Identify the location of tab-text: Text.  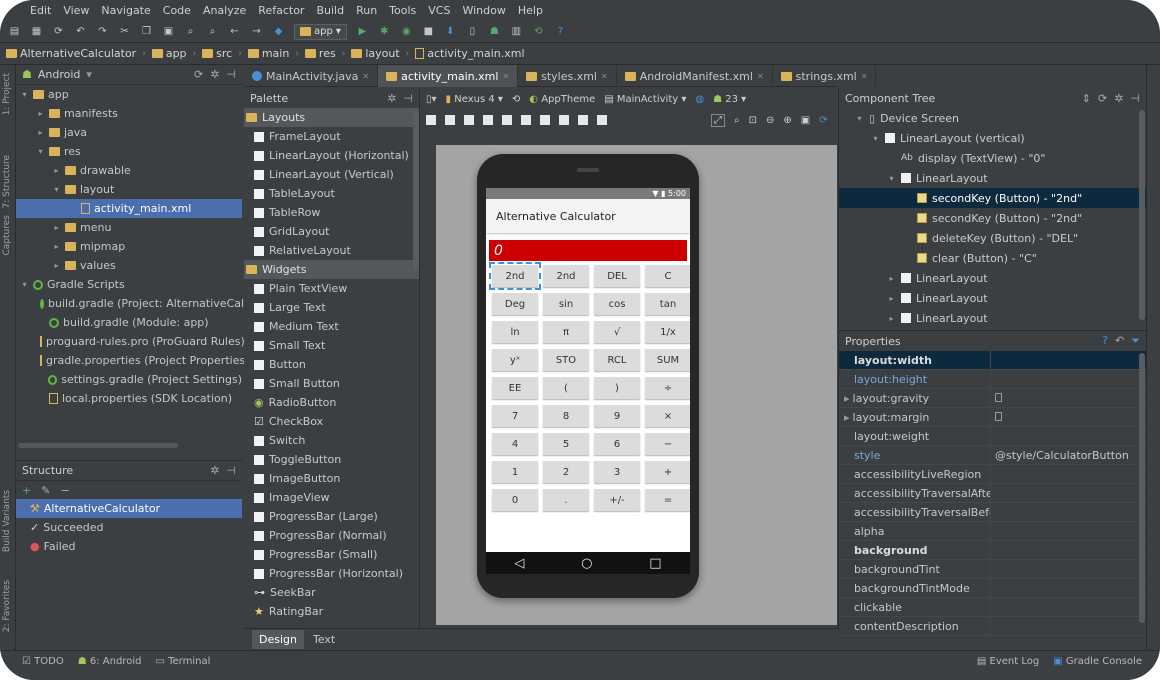
(324, 639).